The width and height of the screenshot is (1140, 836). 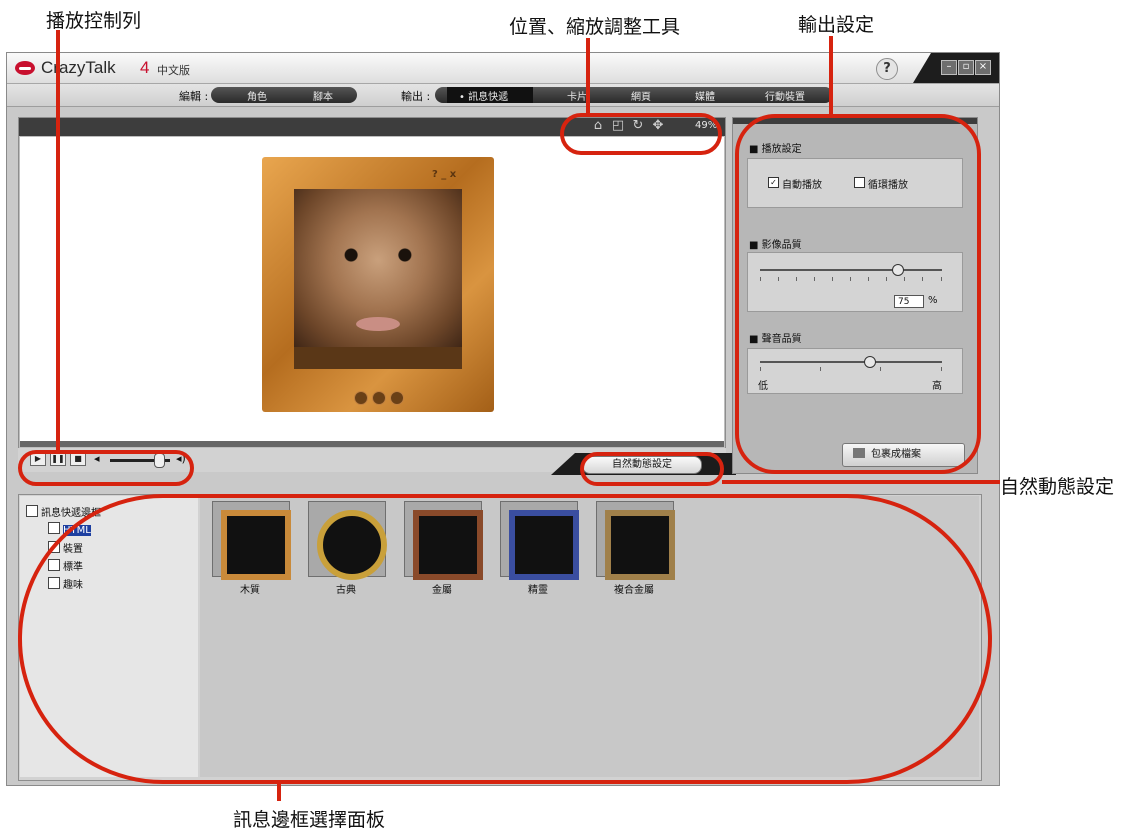 What do you see at coordinates (831, 76) in the screenshot?
I see `leader-output-settings` at bounding box center [831, 76].